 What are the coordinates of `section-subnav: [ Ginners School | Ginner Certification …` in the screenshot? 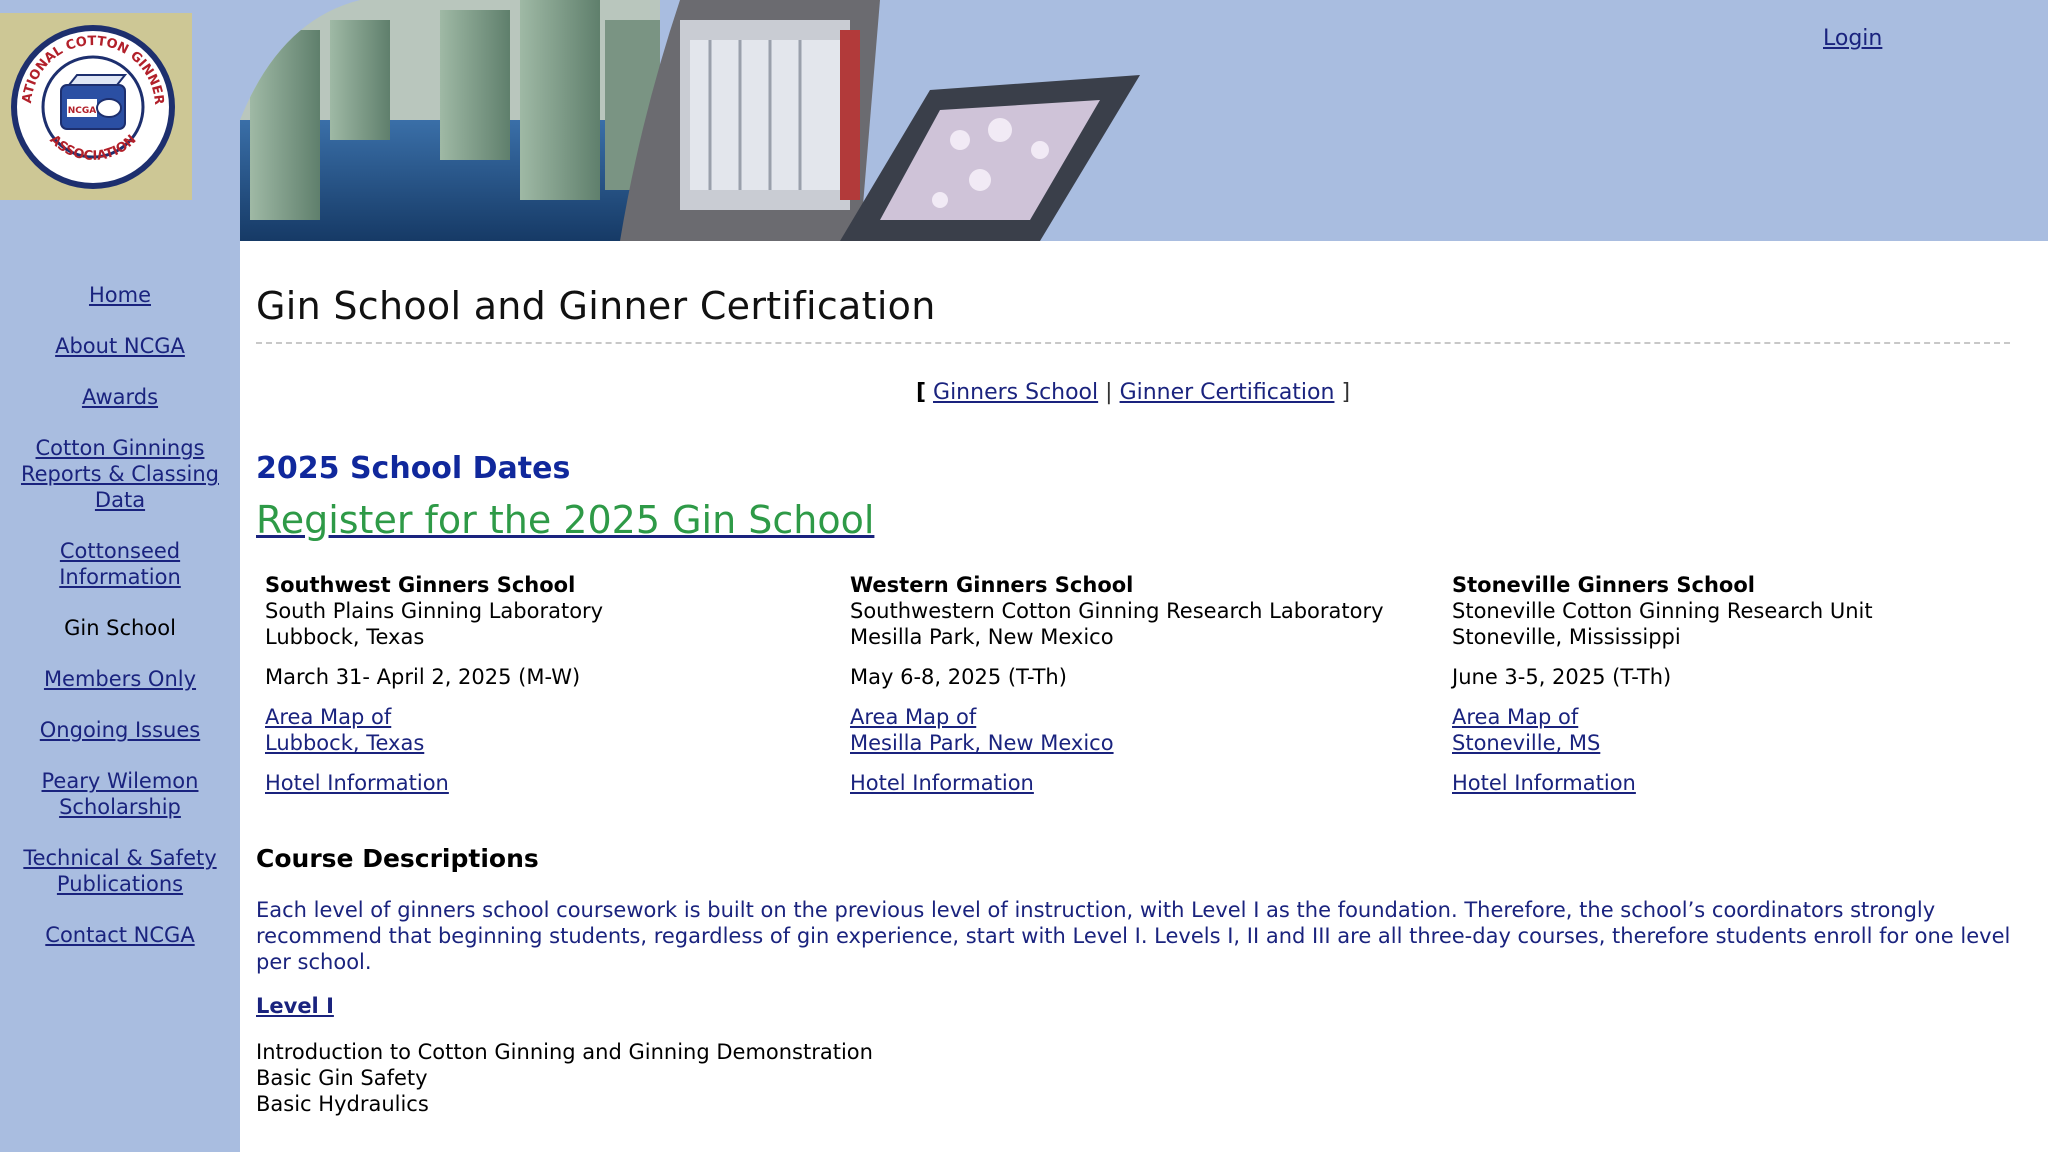 It's located at (1133, 392).